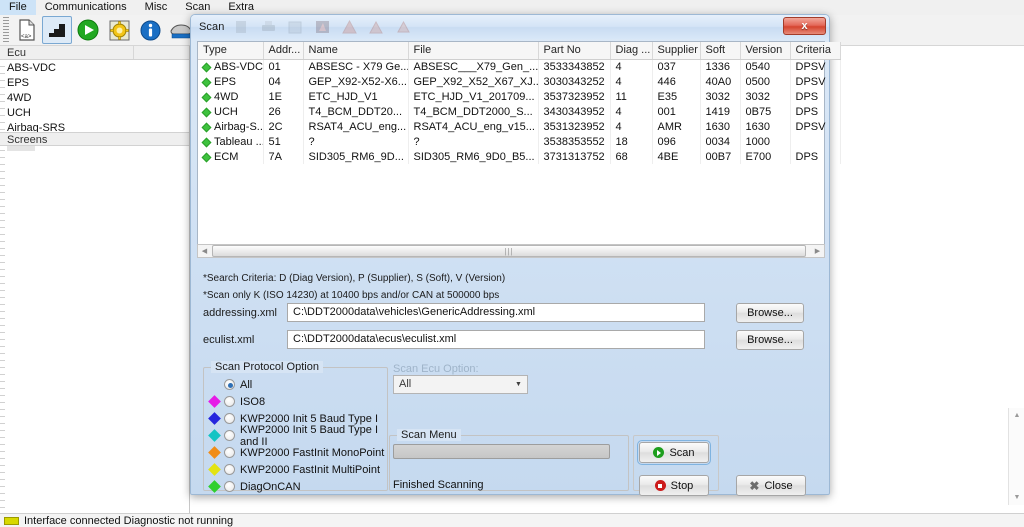 This screenshot has width=1024, height=527. Describe the element at coordinates (778, 485) in the screenshot. I see `close-button-label: Close` at that location.